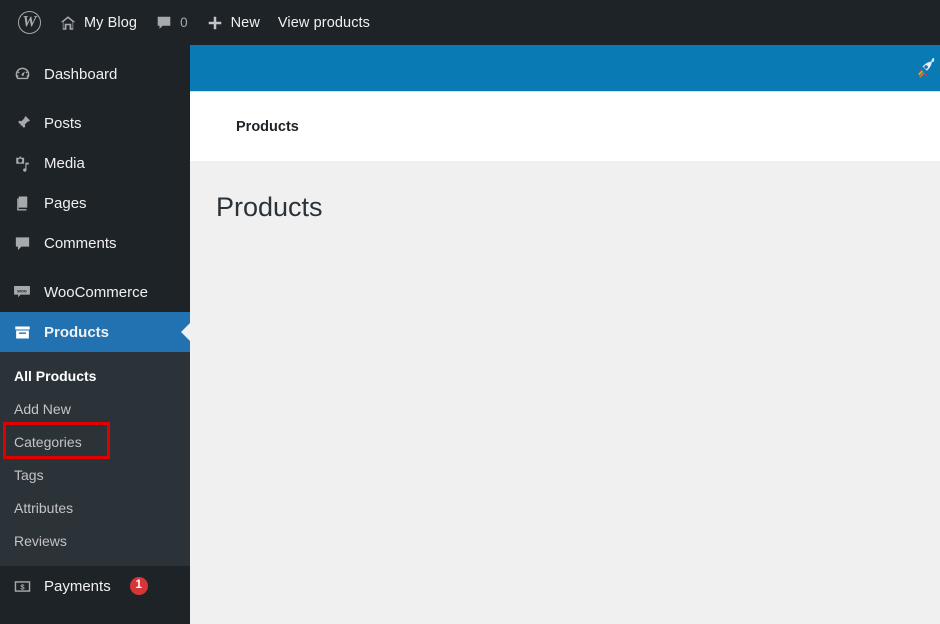 This screenshot has height=624, width=940. What do you see at coordinates (95, 507) in the screenshot?
I see `submenu-item-attributes: Attributes` at bounding box center [95, 507].